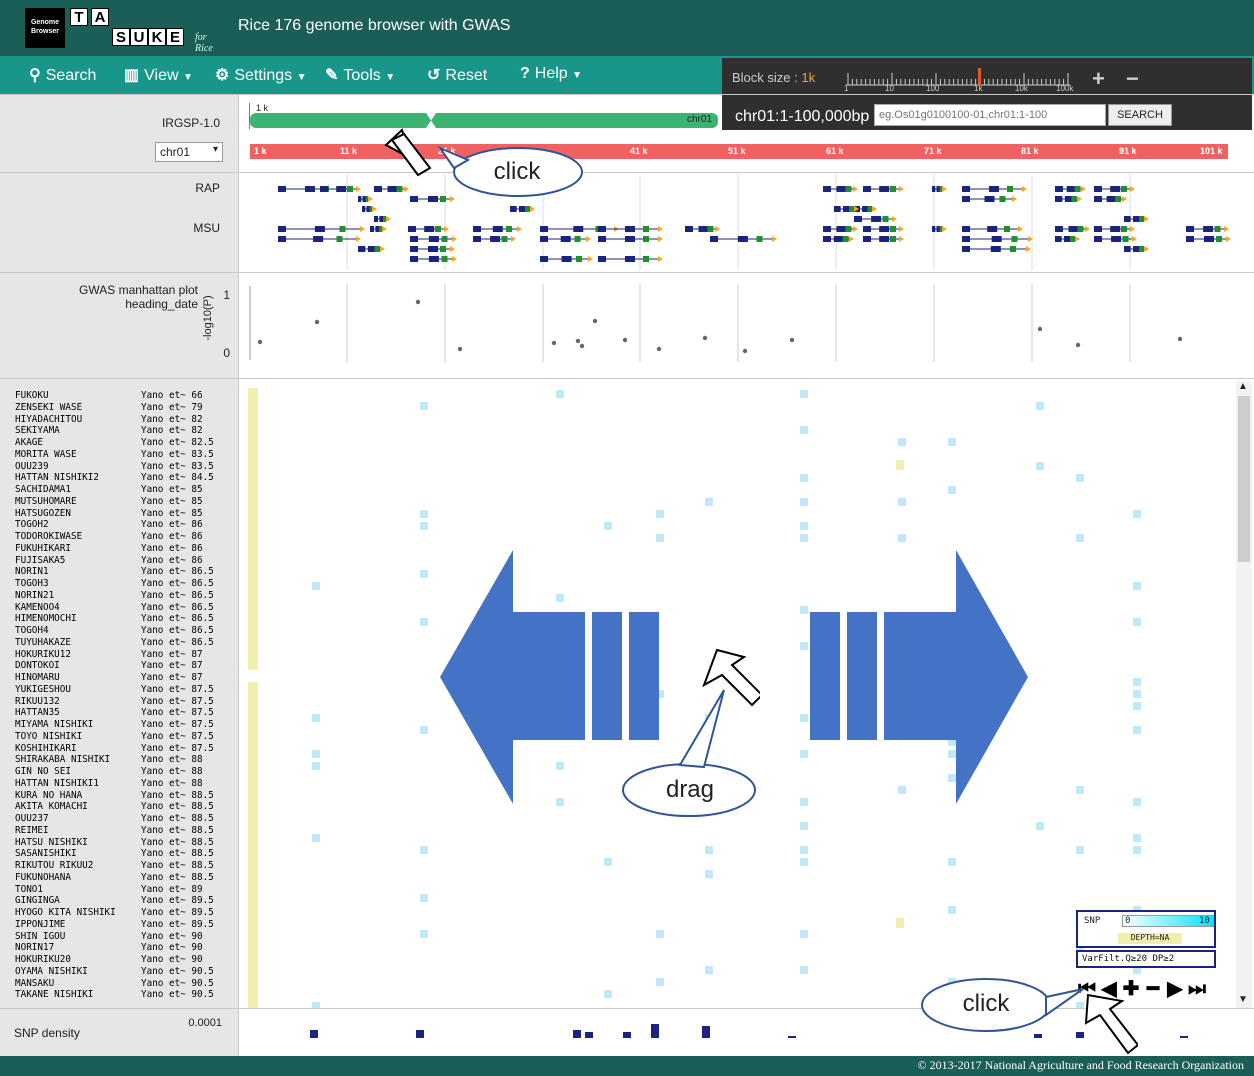  What do you see at coordinates (114, 831) in the screenshot?
I see `variety-row: REIMEI Yano et~ 88.5` at bounding box center [114, 831].